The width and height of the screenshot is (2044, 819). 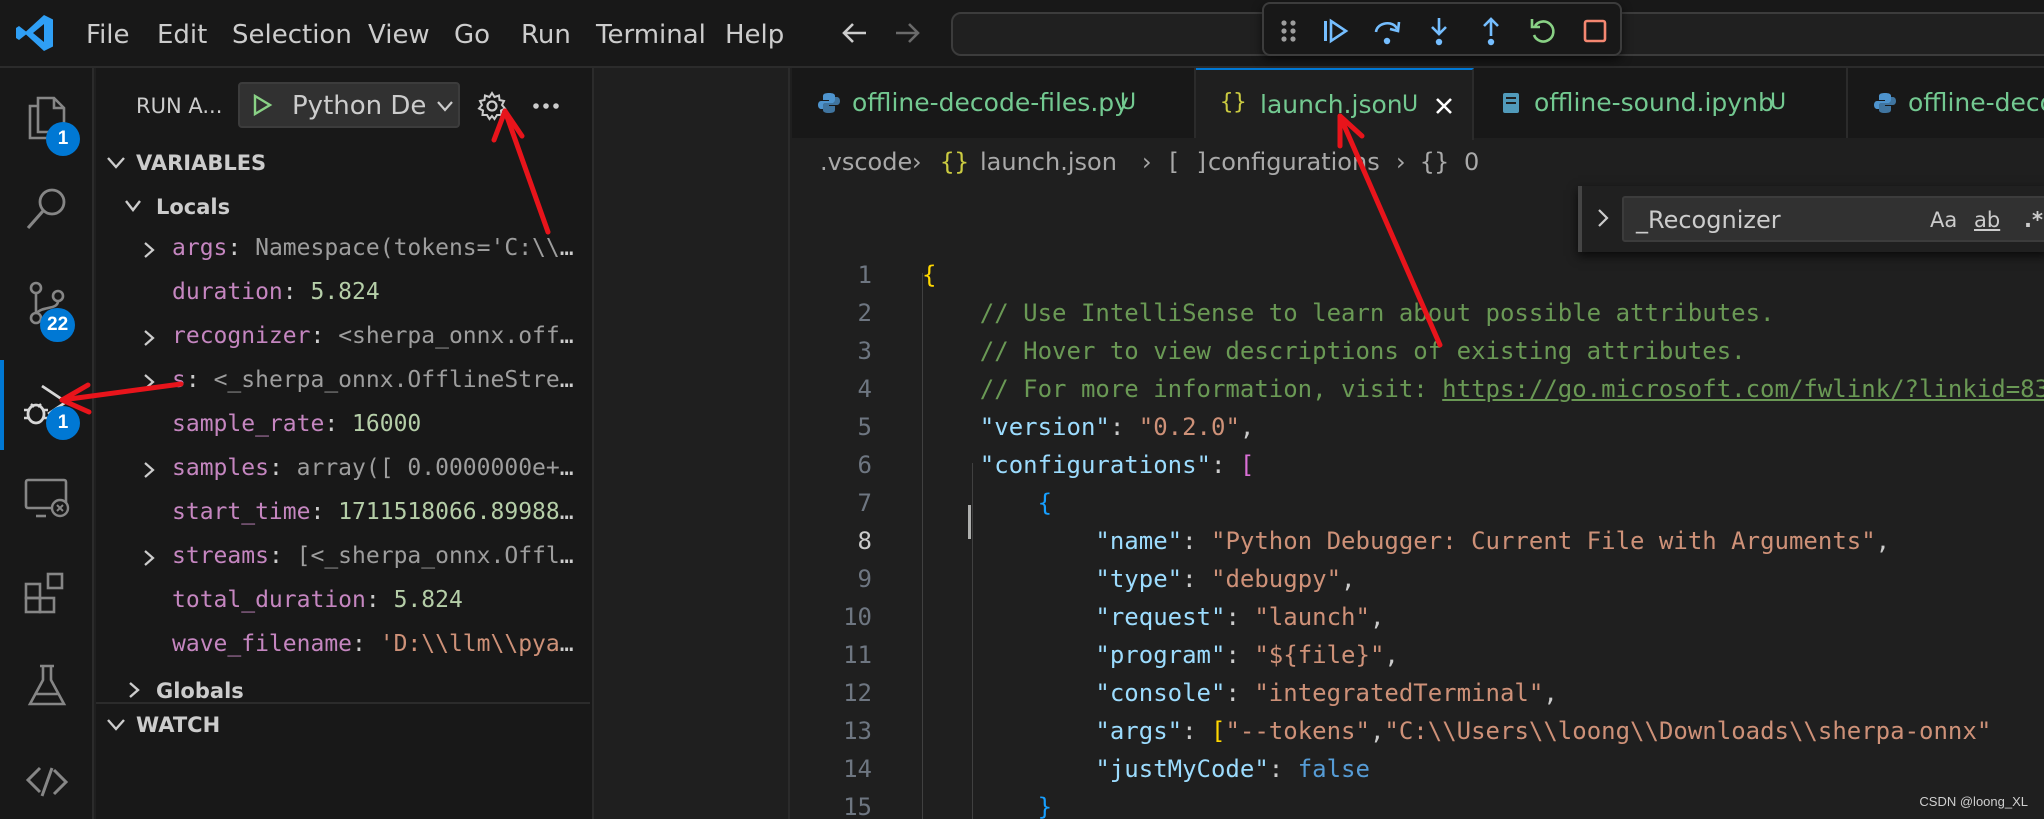 What do you see at coordinates (35, 33) in the screenshot?
I see `vscode-logo-icon` at bounding box center [35, 33].